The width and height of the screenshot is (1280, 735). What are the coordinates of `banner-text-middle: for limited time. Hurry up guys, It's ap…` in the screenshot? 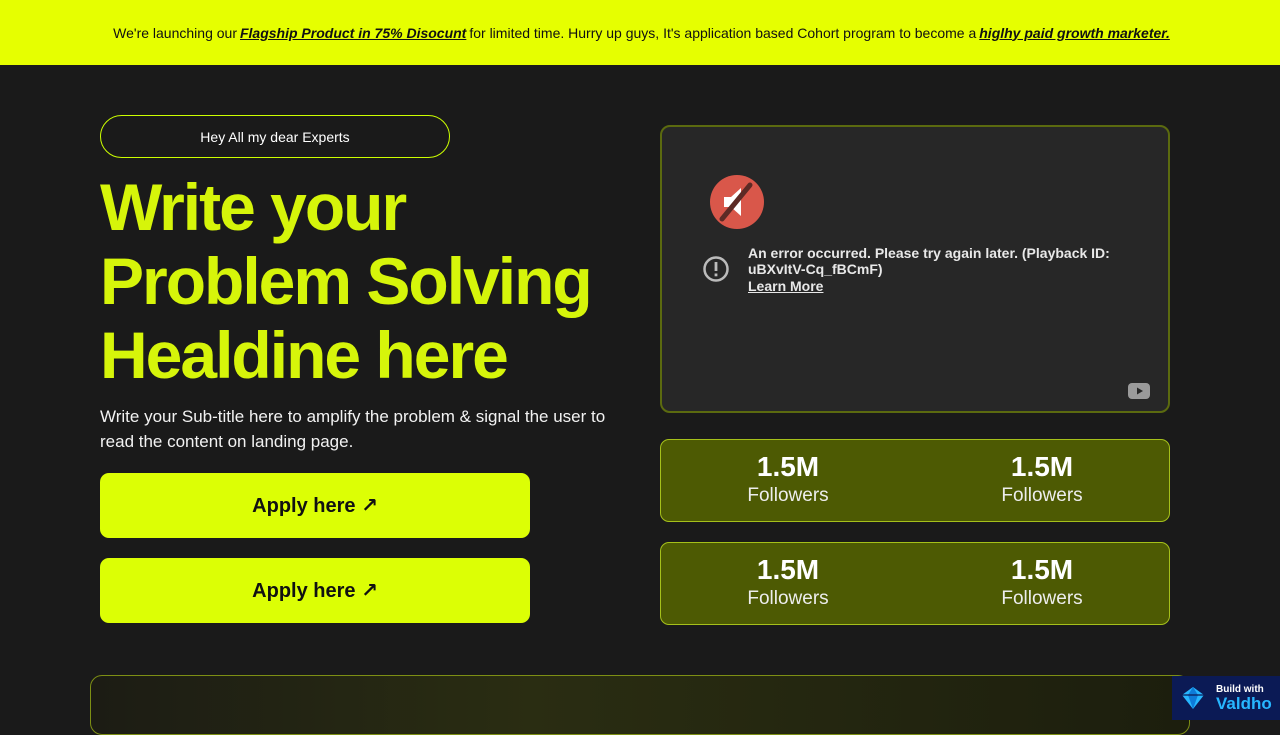 It's located at (723, 32).